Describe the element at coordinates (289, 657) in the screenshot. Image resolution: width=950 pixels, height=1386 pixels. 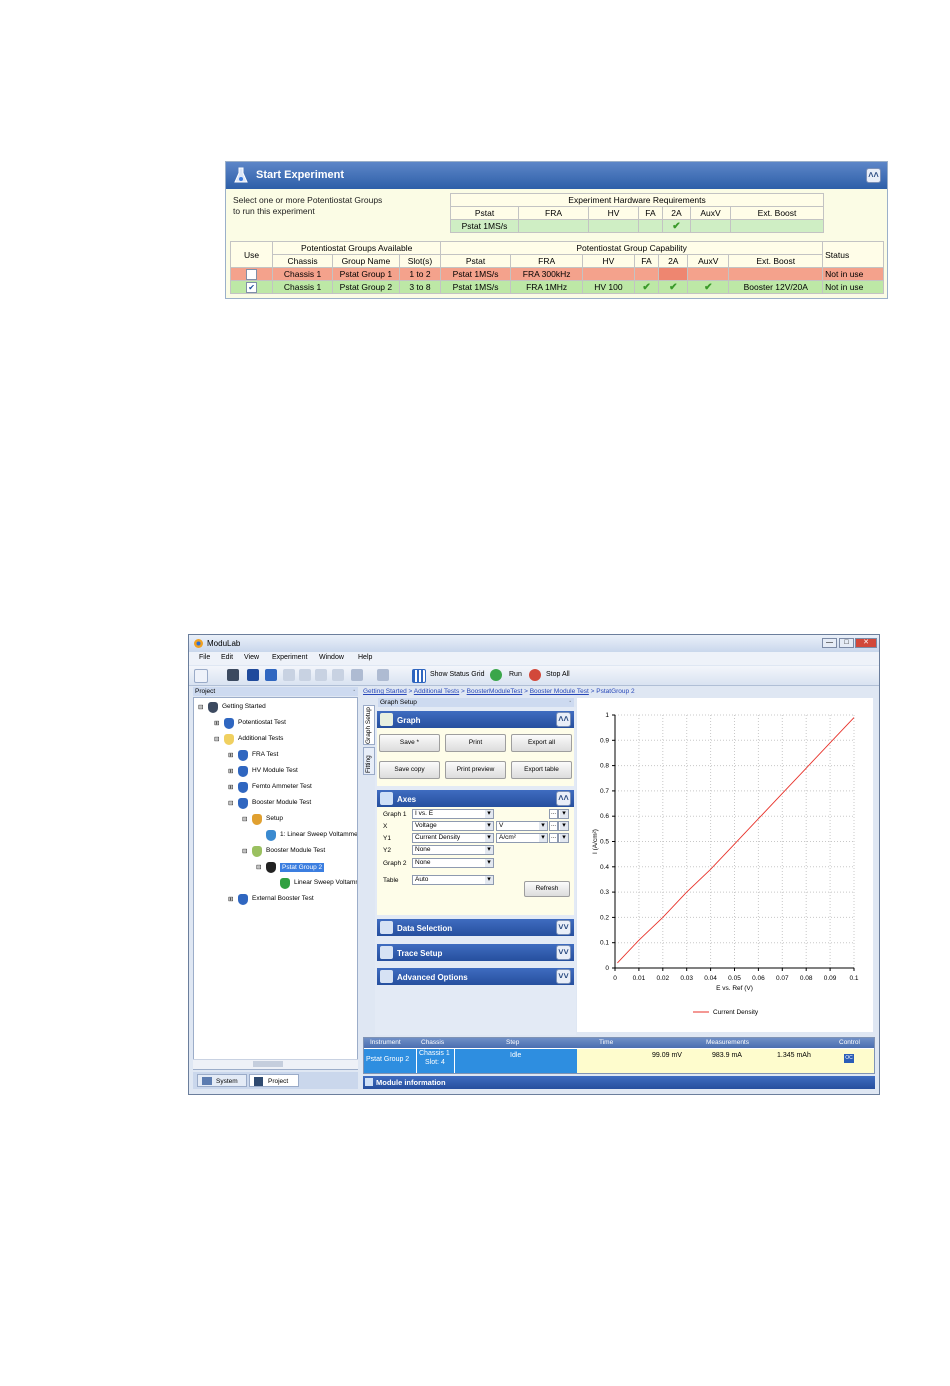
I see `menu-experiment: Experiment` at that location.